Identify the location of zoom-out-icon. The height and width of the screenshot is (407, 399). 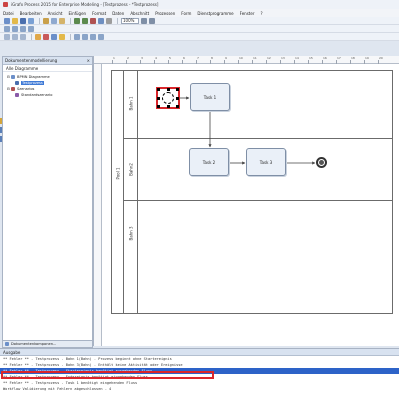
(152, 20).